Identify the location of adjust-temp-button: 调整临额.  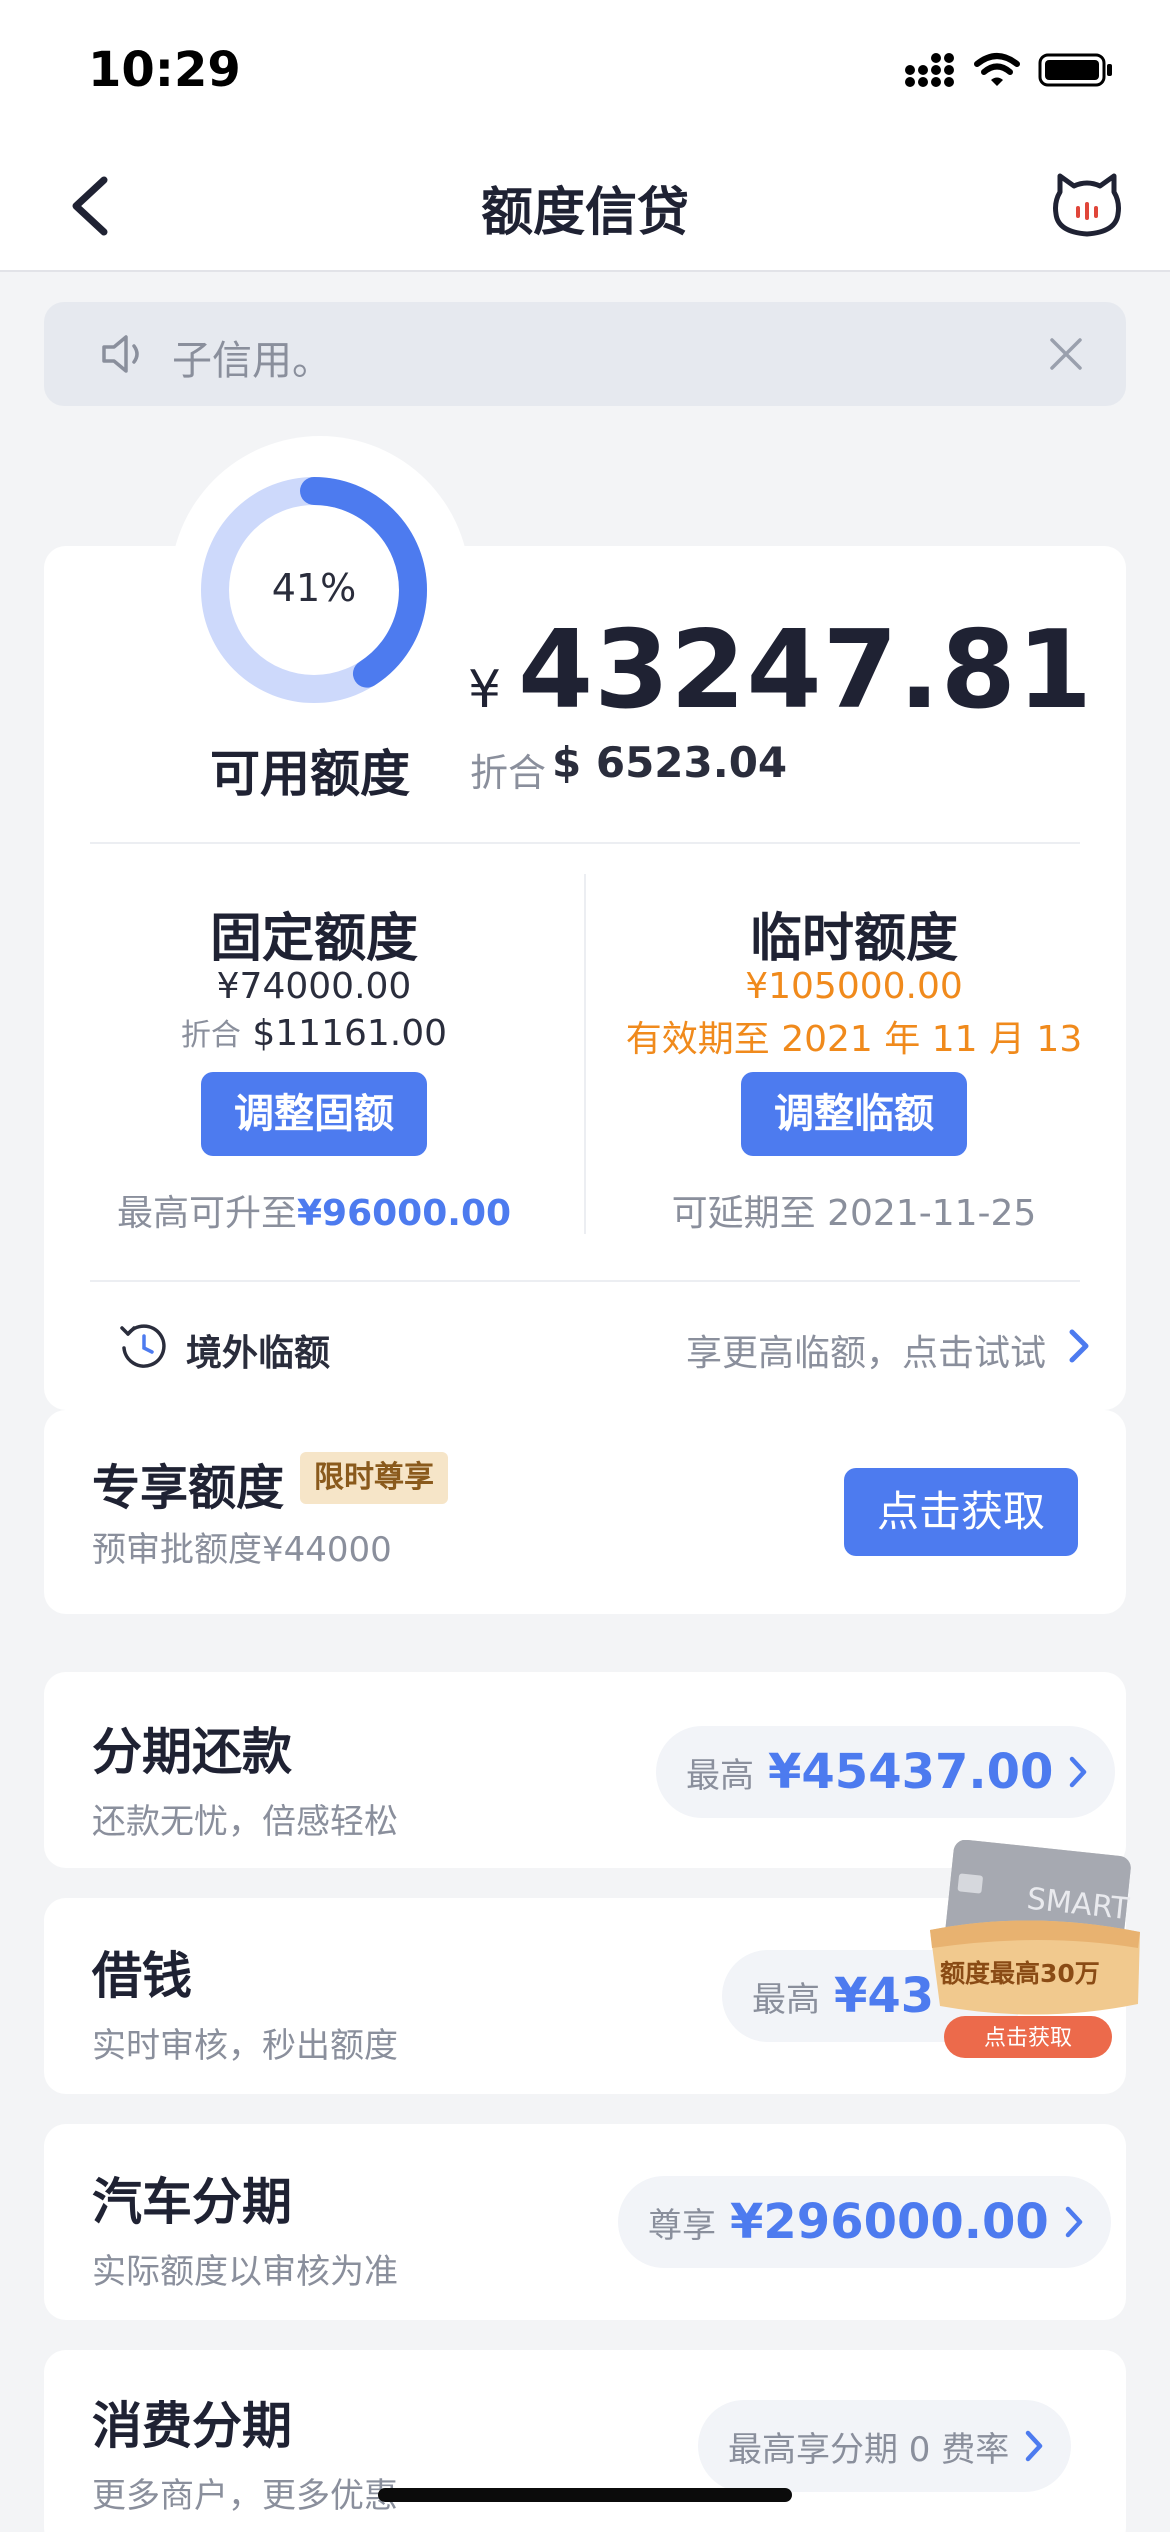
(854, 1114).